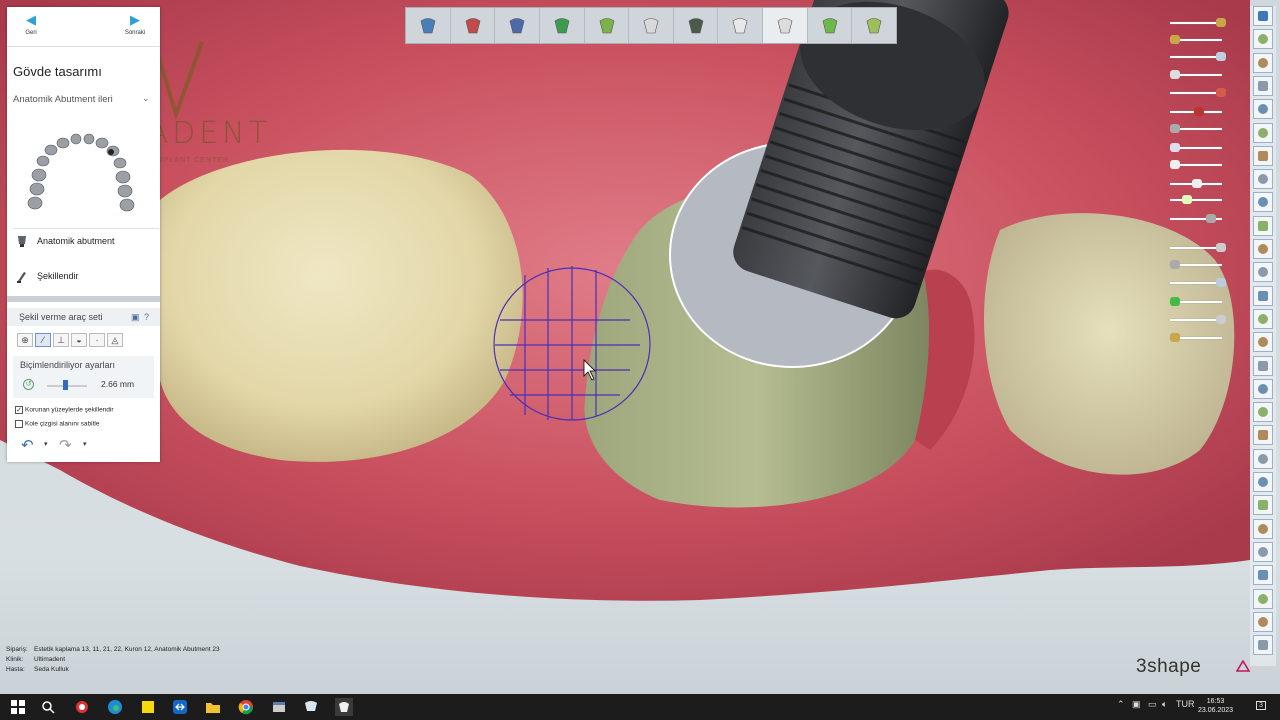 This screenshot has height=720, width=1280. What do you see at coordinates (43, 340) in the screenshot?
I see `smooth-brush-icon: ⁄` at bounding box center [43, 340].